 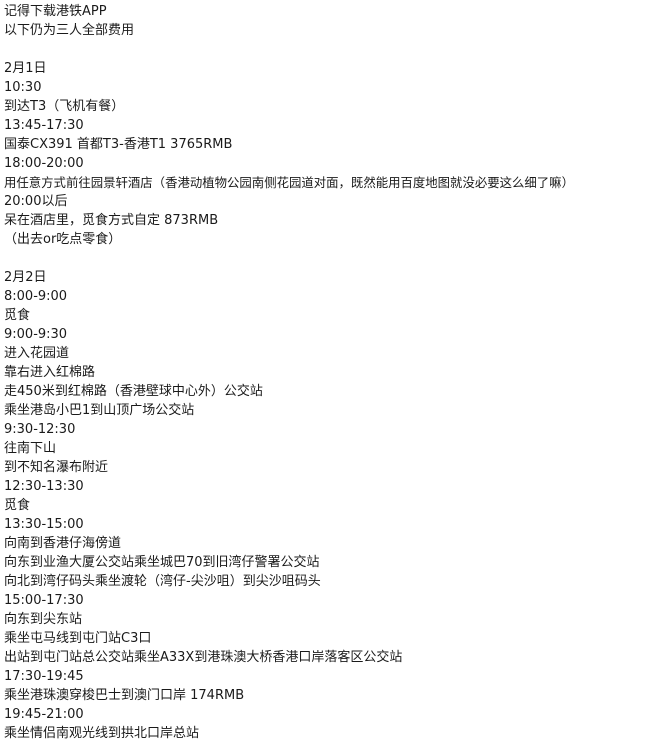 What do you see at coordinates (69, 30) in the screenshot?
I see `text-line: 以下仍为三人全部费用` at bounding box center [69, 30].